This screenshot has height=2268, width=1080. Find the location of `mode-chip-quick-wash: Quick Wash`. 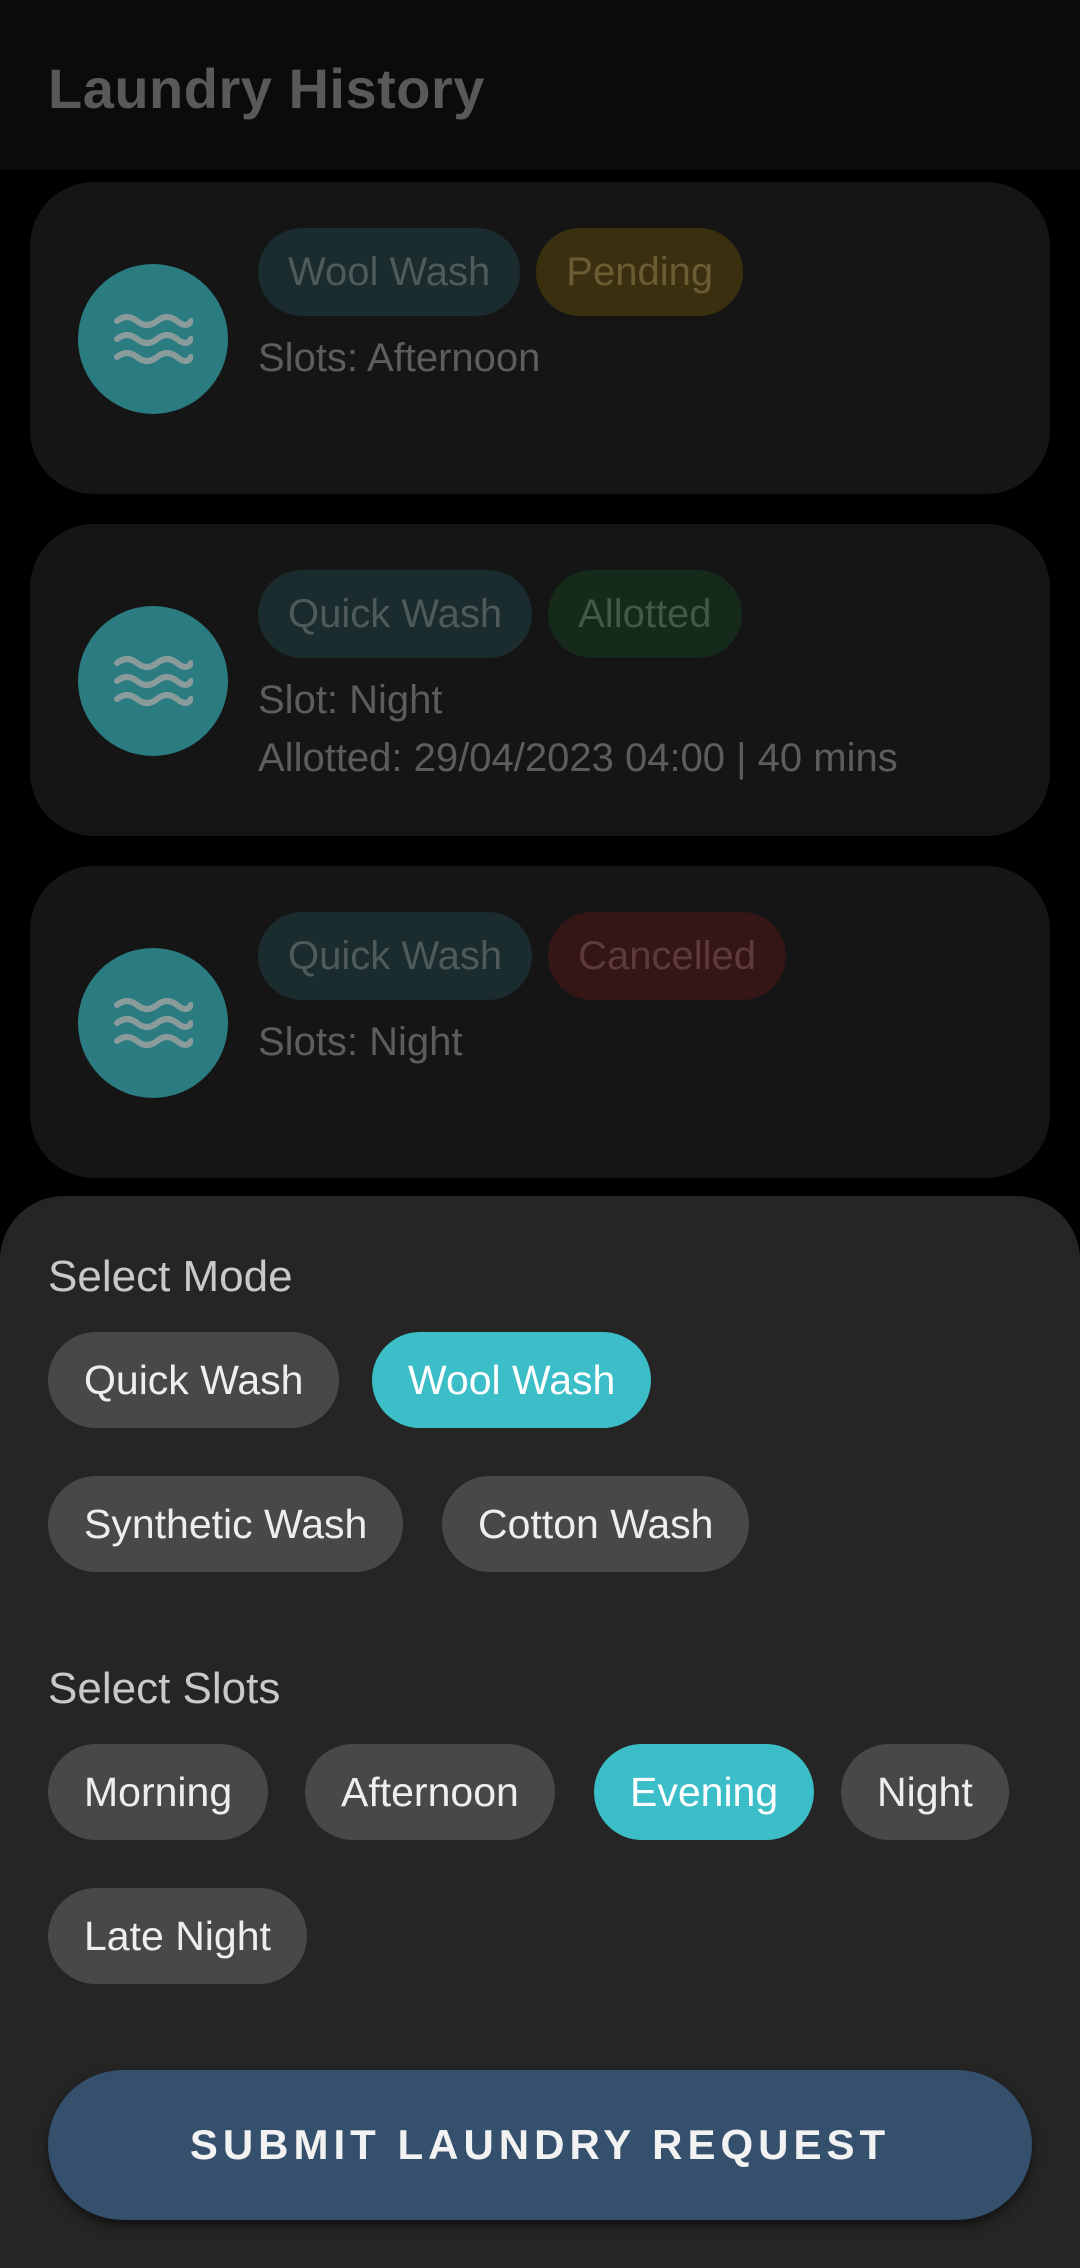

mode-chip-quick-wash: Quick Wash is located at coordinates (194, 1380).